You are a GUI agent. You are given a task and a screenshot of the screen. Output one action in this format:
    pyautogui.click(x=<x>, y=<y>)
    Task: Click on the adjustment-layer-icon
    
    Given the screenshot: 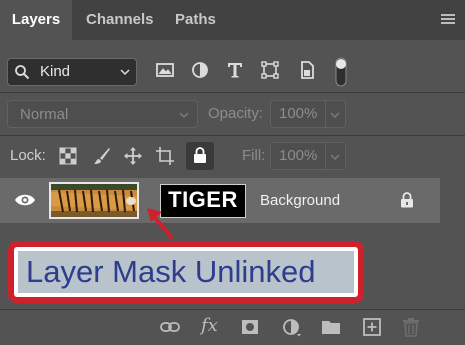 What is the action you would take?
    pyautogui.click(x=292, y=327)
    